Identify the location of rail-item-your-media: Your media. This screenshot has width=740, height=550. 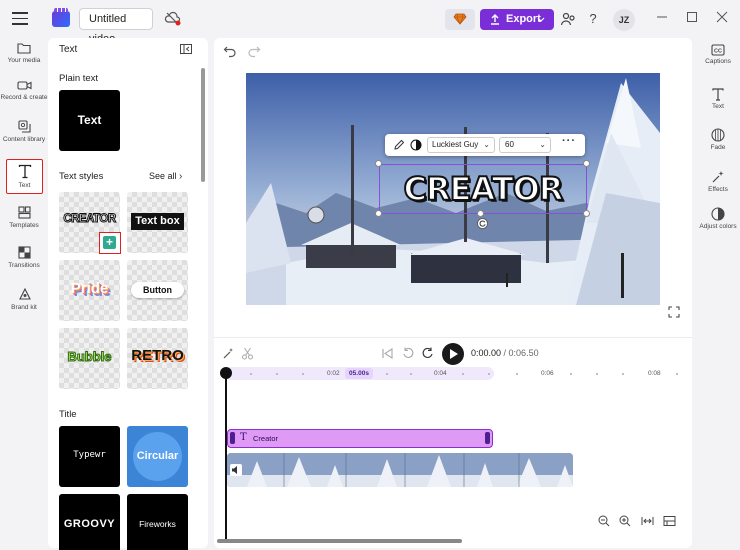
(24, 53).